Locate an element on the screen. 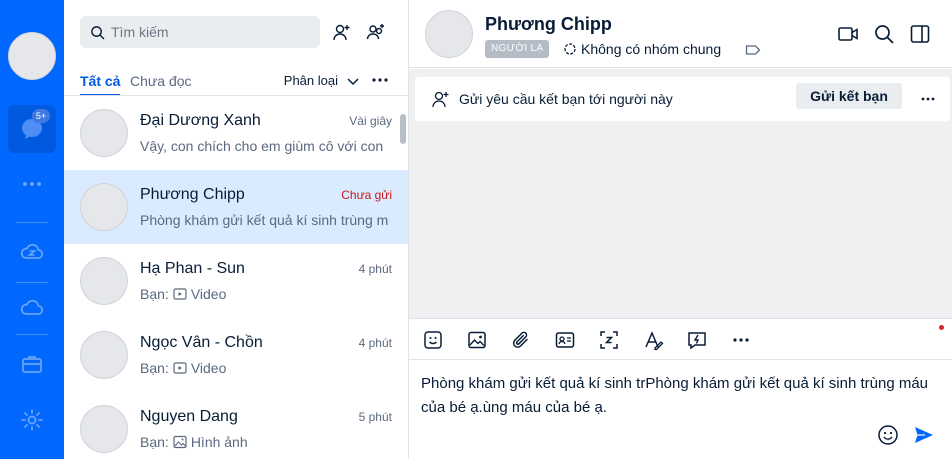 The width and height of the screenshot is (952, 459). preview-text: Phòng khám gửi kết quả kí sinh trùng m is located at coordinates (264, 220).